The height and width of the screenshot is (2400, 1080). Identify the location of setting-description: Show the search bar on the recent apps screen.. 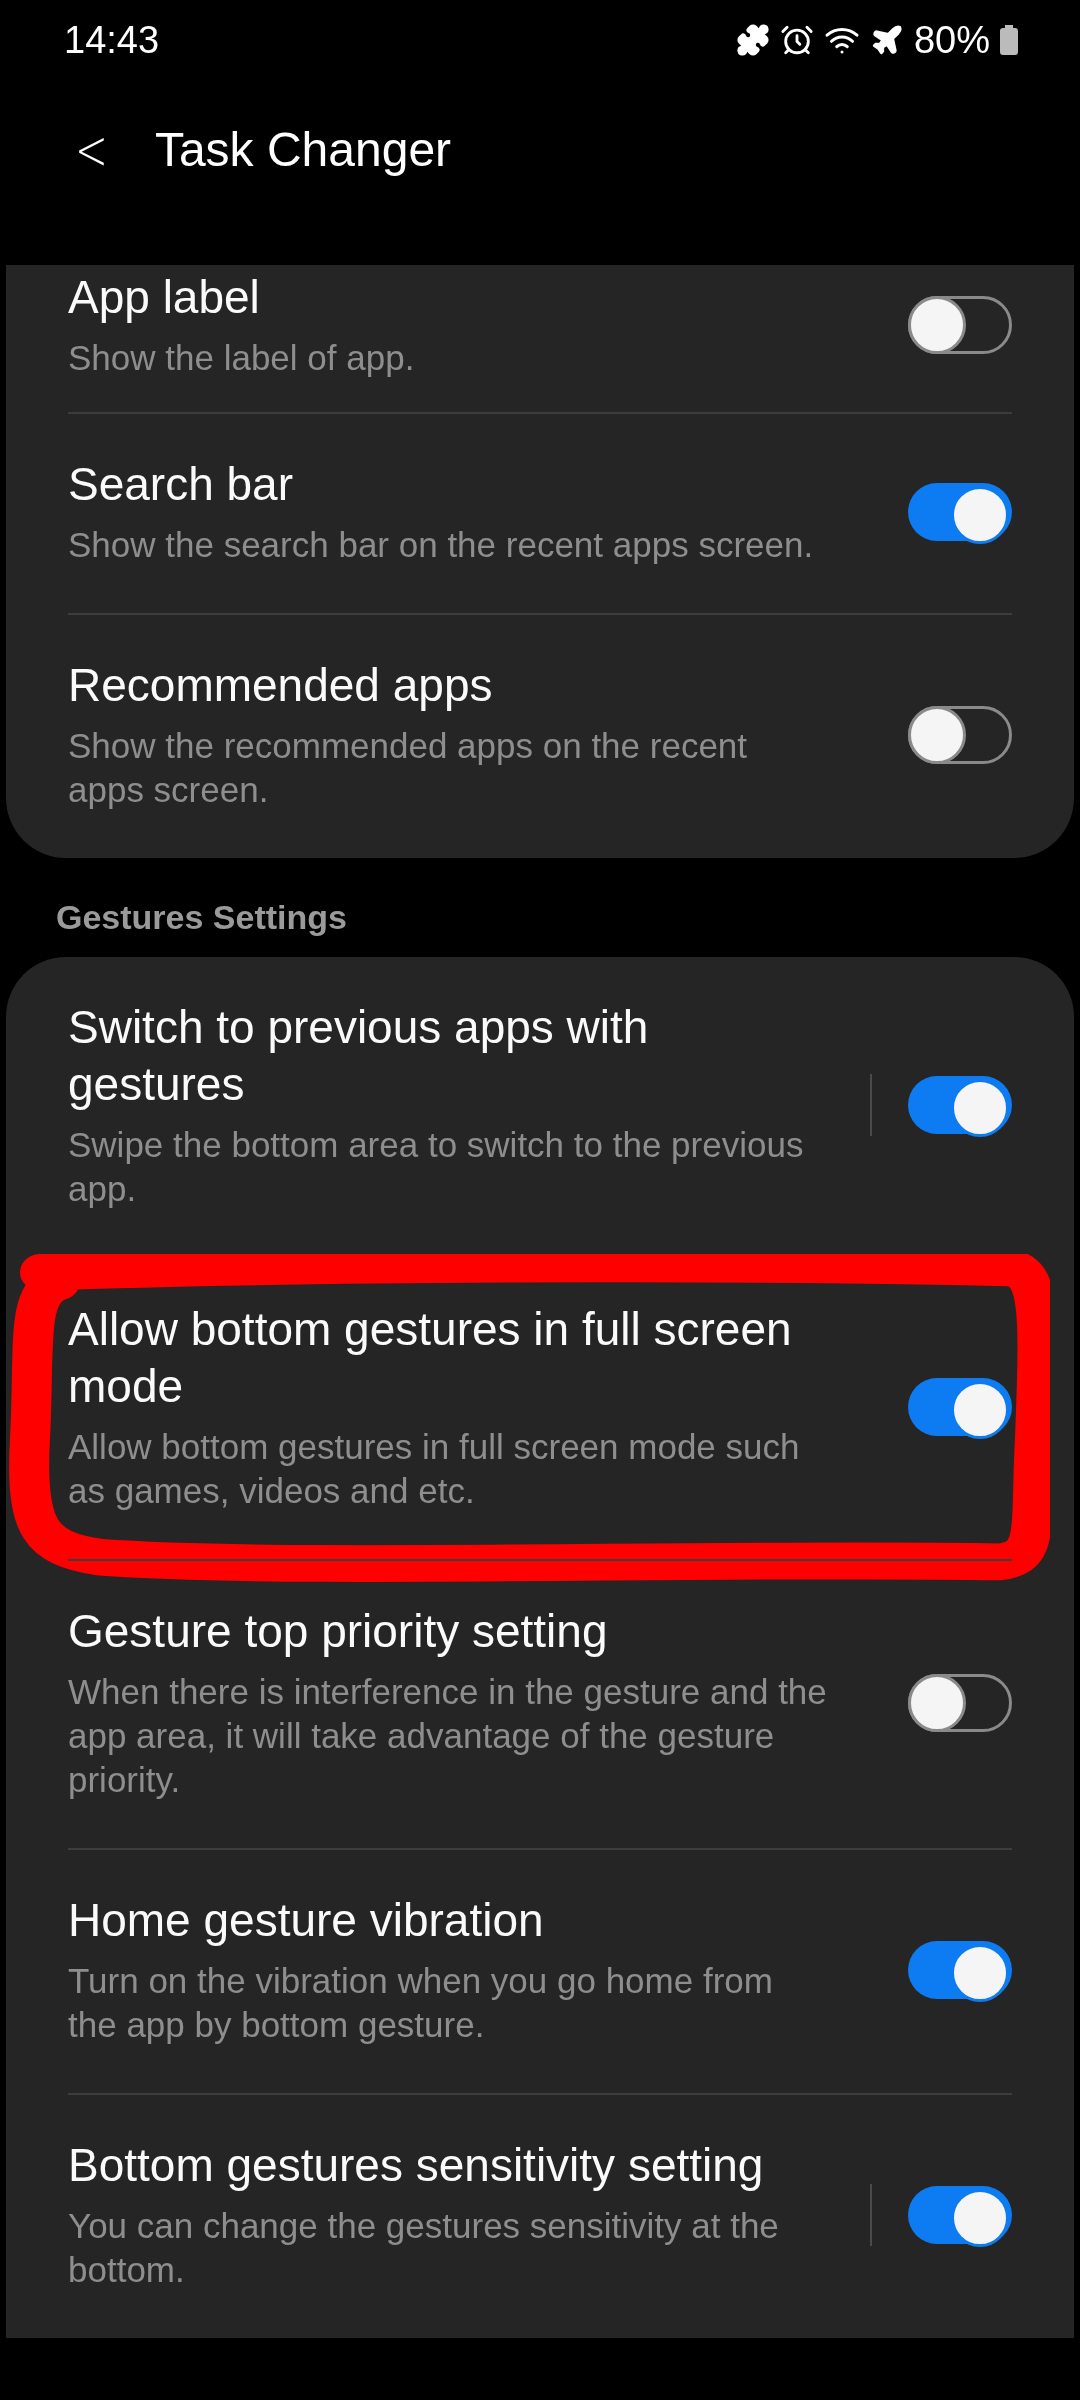
(441, 545).